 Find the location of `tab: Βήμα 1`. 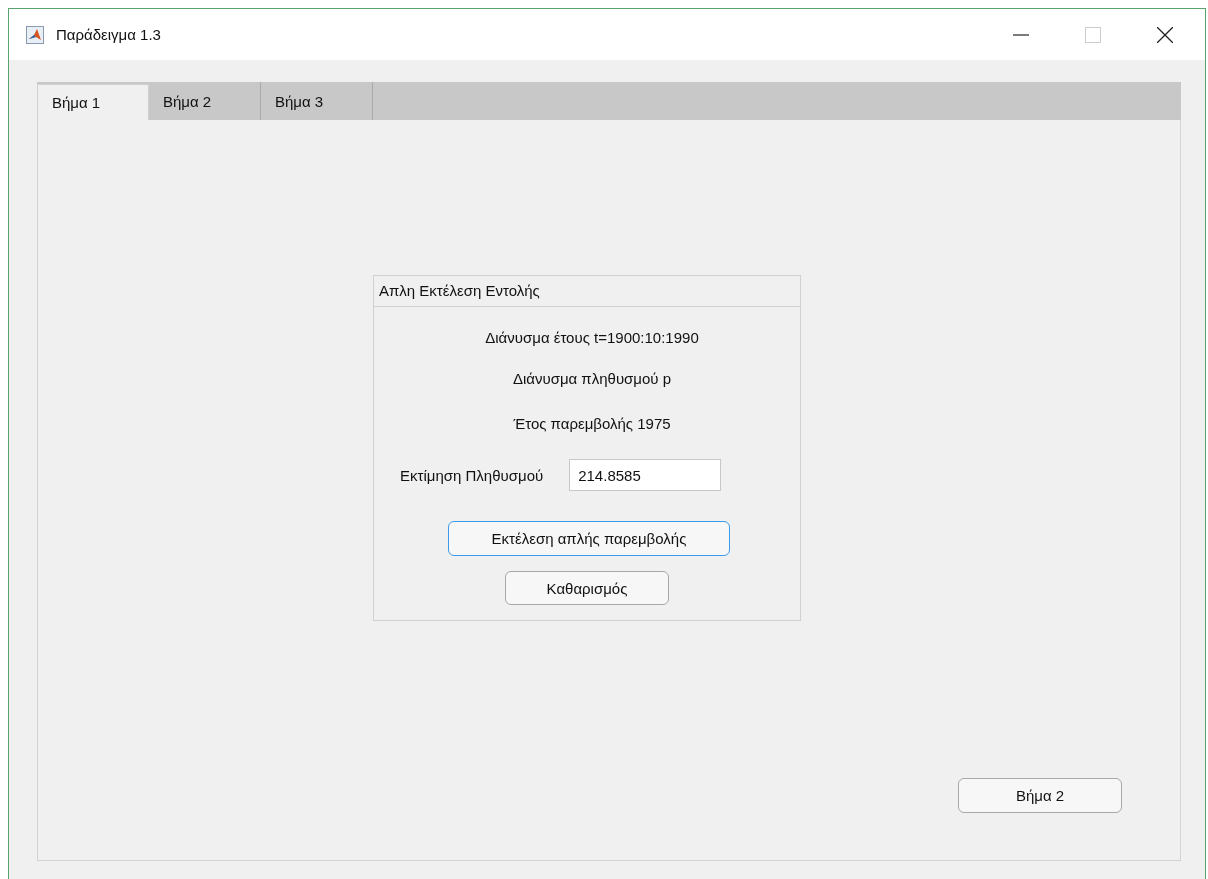

tab: Βήμα 1 is located at coordinates (93, 102).